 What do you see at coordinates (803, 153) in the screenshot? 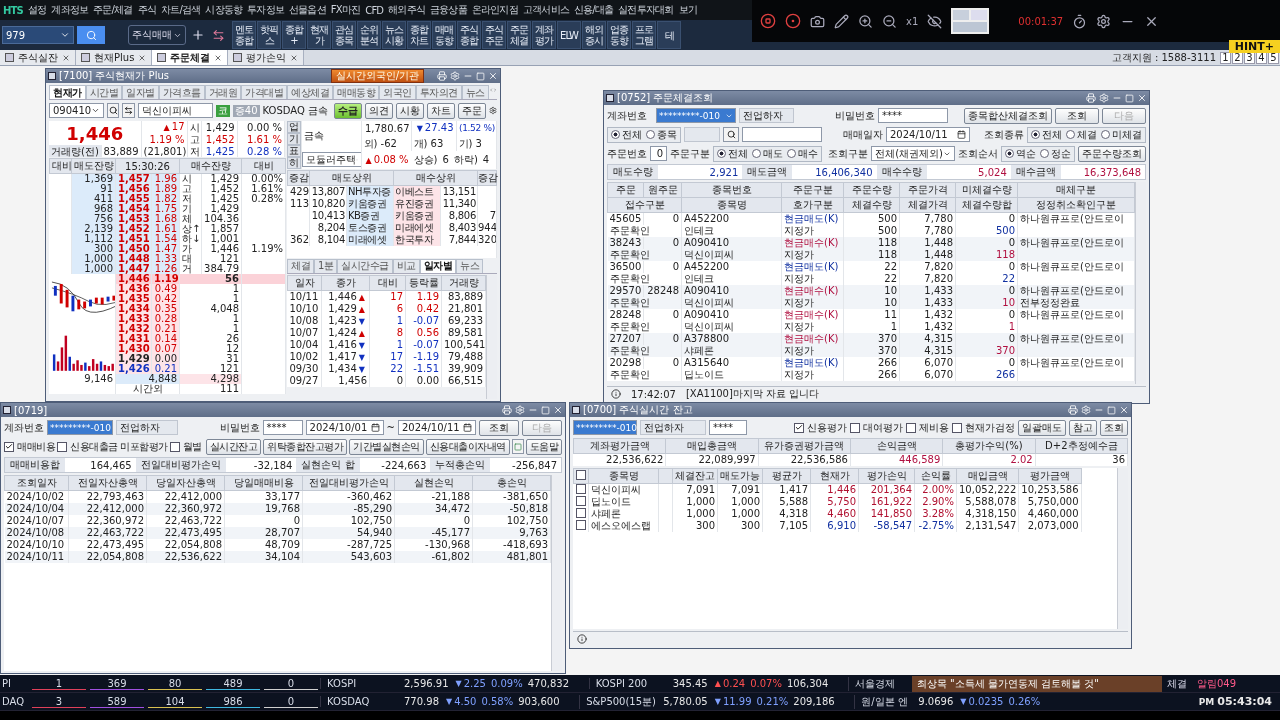
I see `radio-button: 매수` at bounding box center [803, 153].